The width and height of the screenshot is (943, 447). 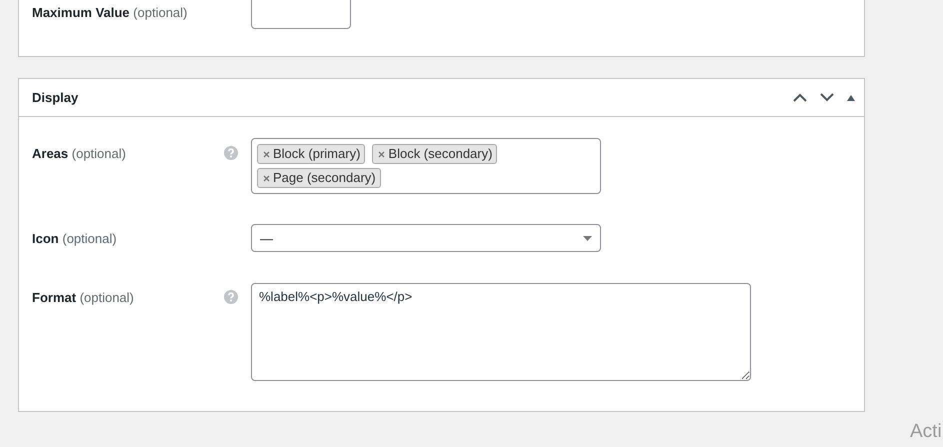 What do you see at coordinates (79, 153) in the screenshot?
I see `field-label: Areas (optional)` at bounding box center [79, 153].